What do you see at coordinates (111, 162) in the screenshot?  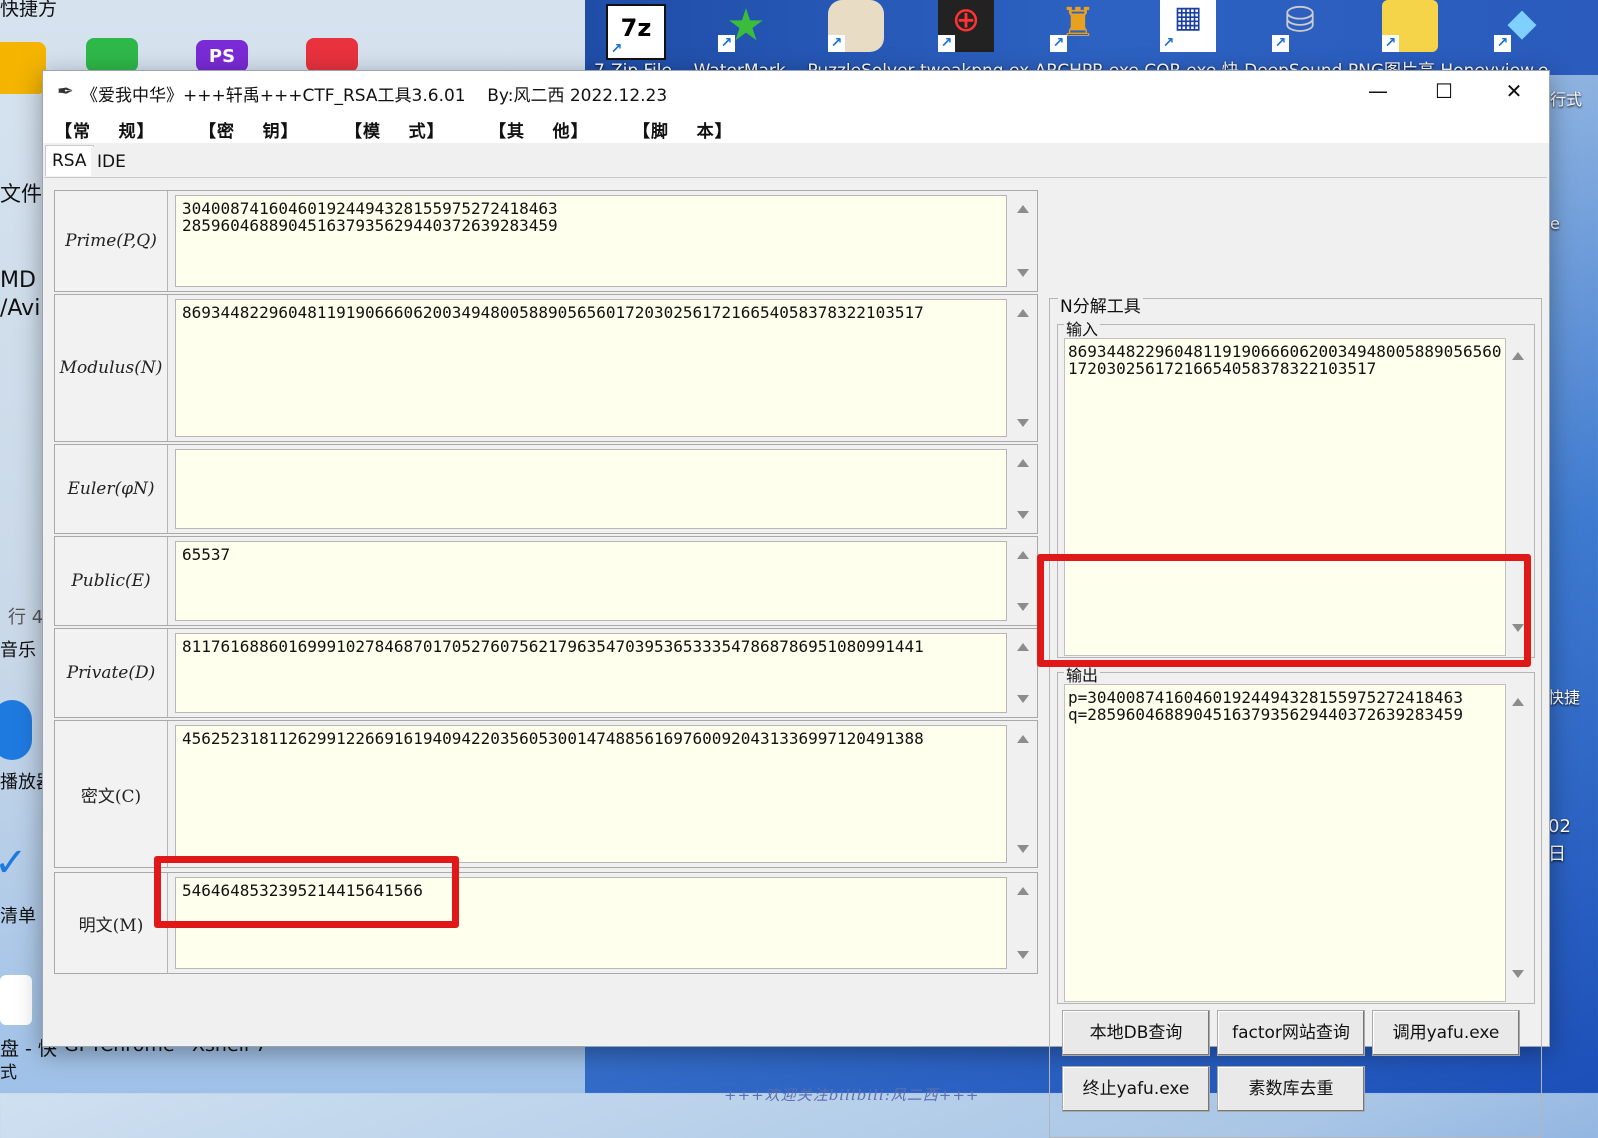 I see `tab-ide: IDE` at bounding box center [111, 162].